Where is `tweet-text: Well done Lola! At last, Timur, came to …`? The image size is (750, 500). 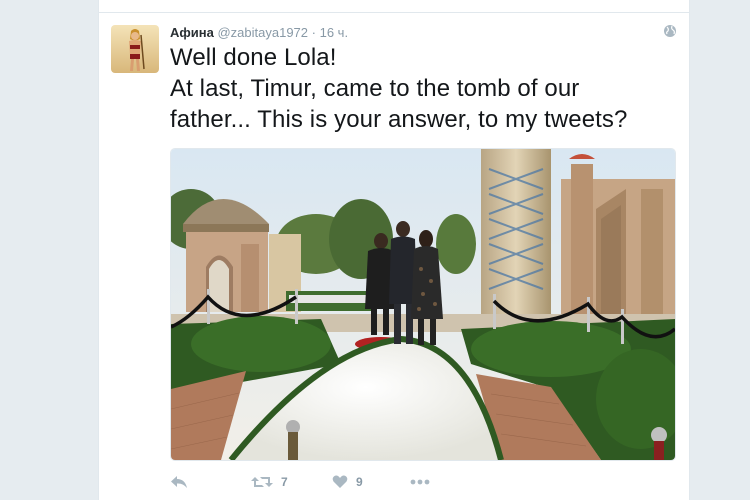
tweet-text: Well done Lola! At last, Timur, came to … is located at coordinates (426, 88).